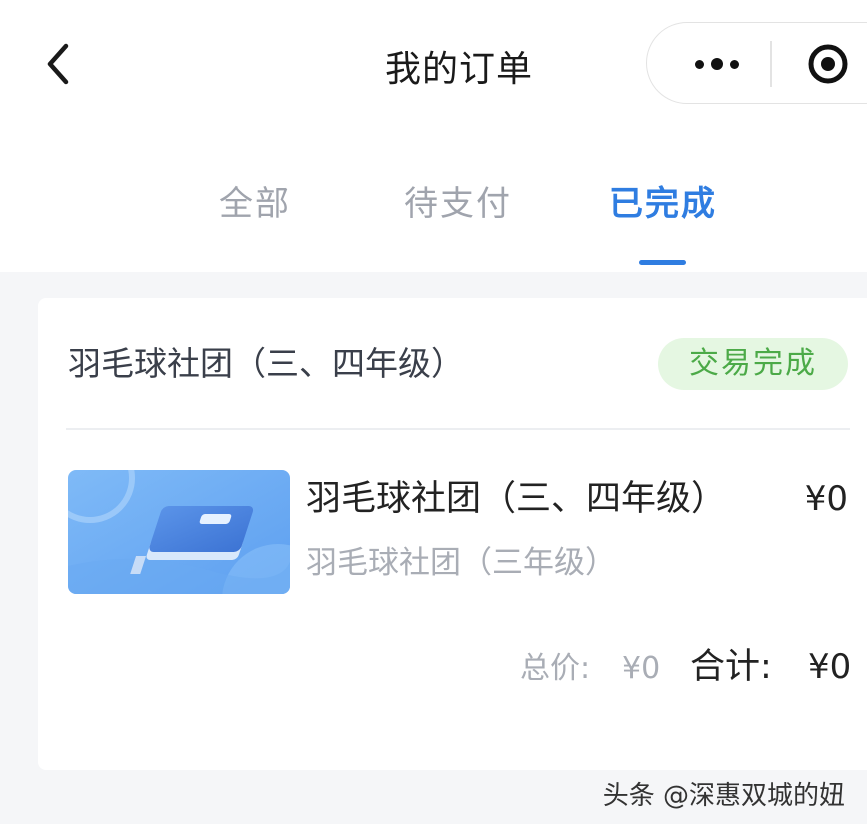 This screenshot has height=824, width=867. What do you see at coordinates (731, 667) in the screenshot?
I see `sum-label: 合计:` at bounding box center [731, 667].